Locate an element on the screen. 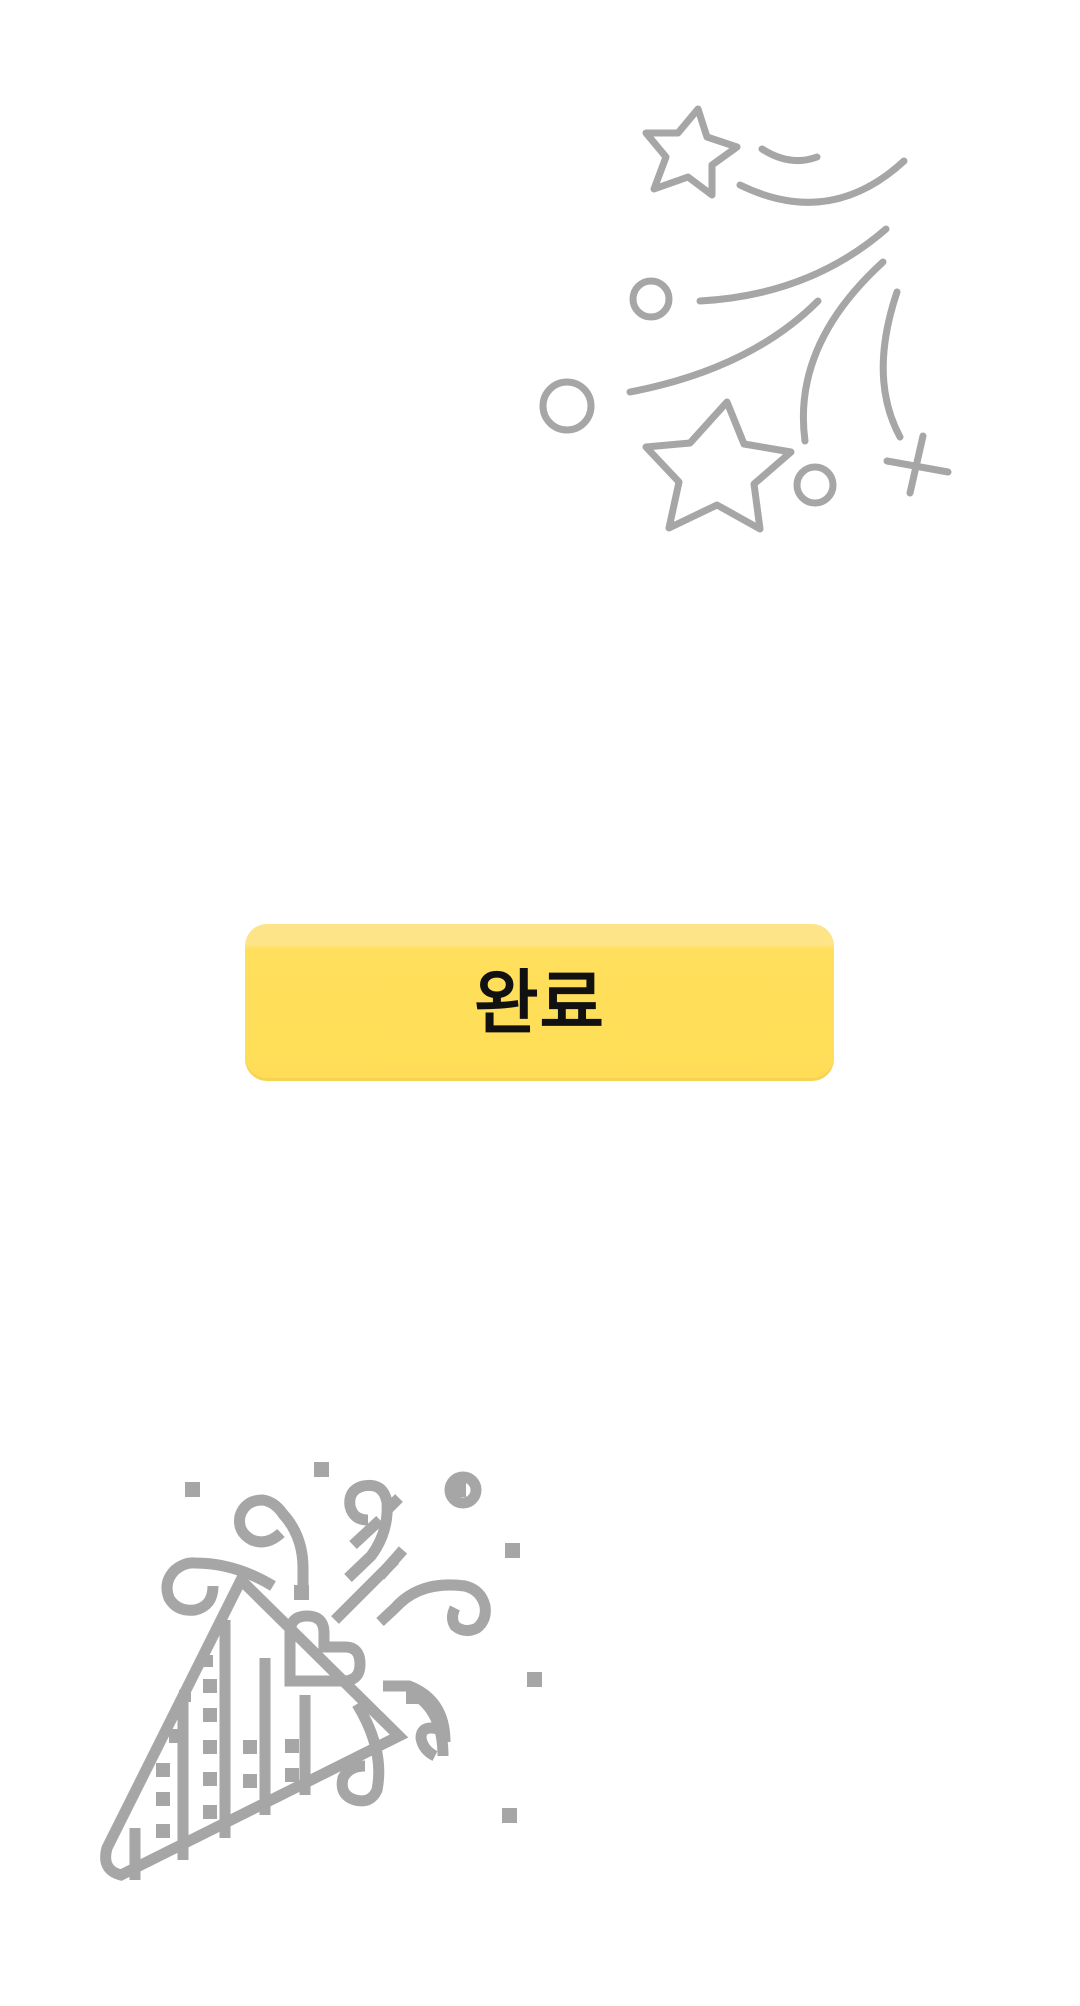  party-popper-icon is located at coordinates (321, 1671).